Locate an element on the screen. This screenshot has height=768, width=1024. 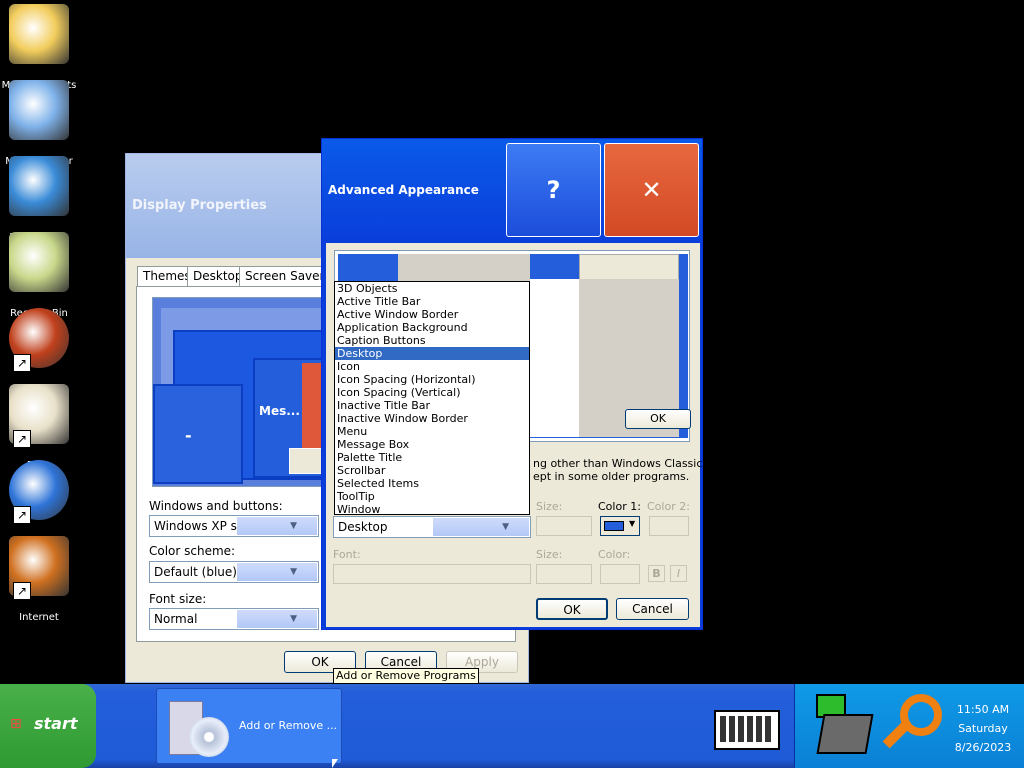
font-color-button is located at coordinates (620, 574).